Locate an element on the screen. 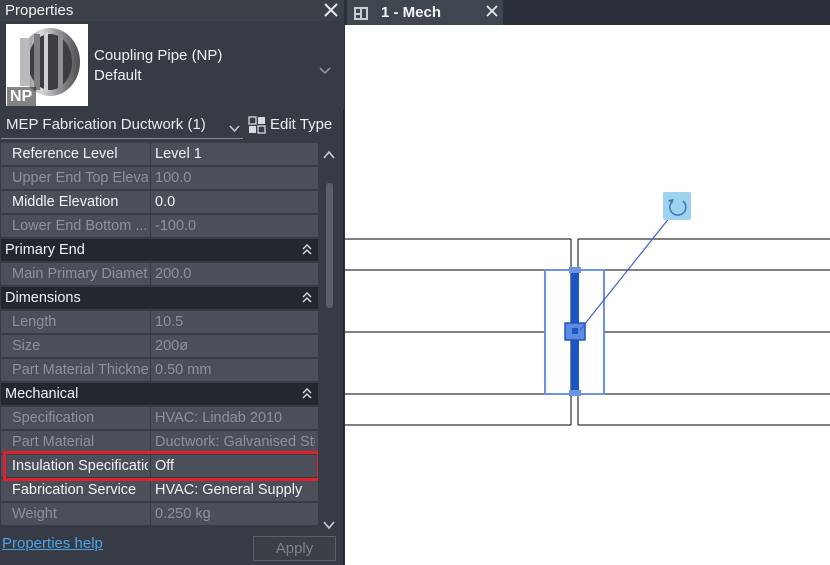 This screenshot has height=565, width=830. property-name: Reference Level is located at coordinates (65, 154).